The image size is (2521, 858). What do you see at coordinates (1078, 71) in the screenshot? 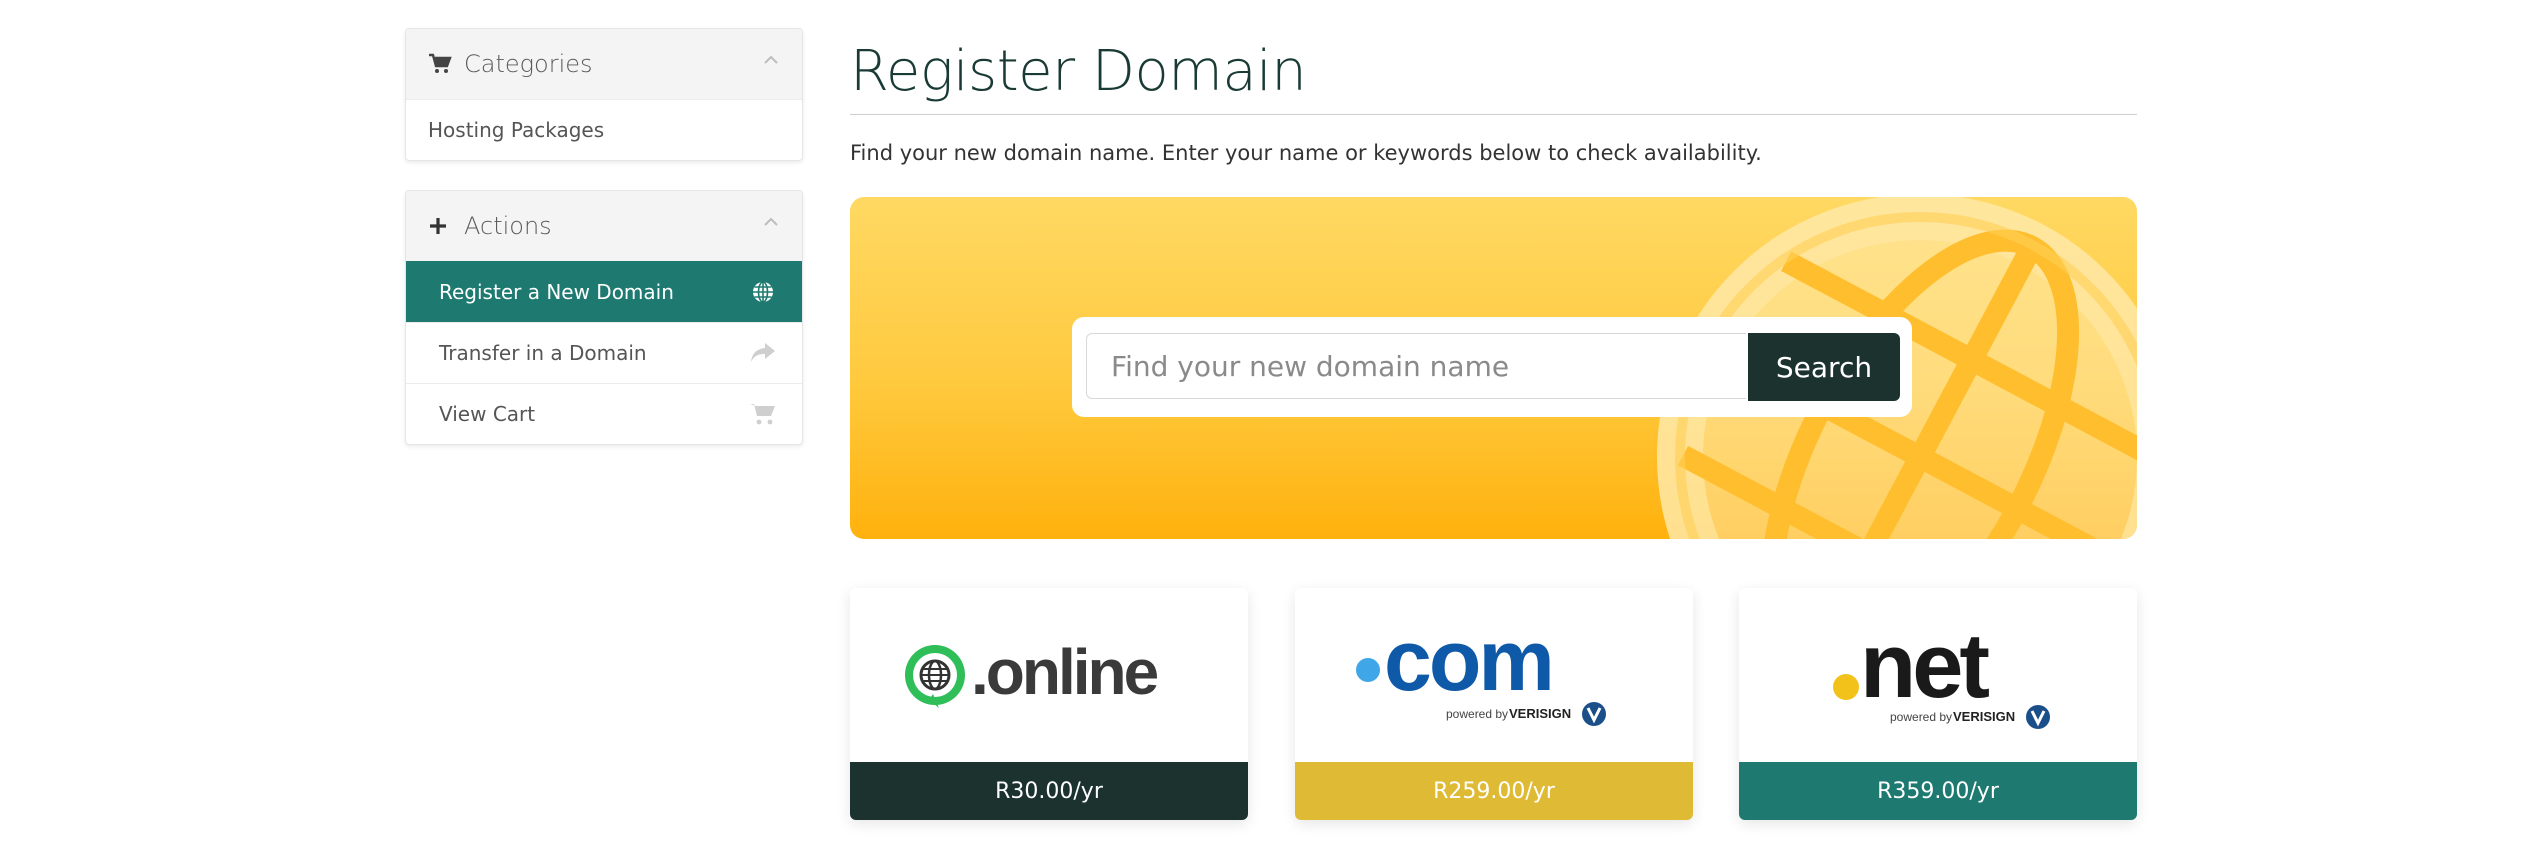
I see `page-title: Register Domain` at bounding box center [1078, 71].